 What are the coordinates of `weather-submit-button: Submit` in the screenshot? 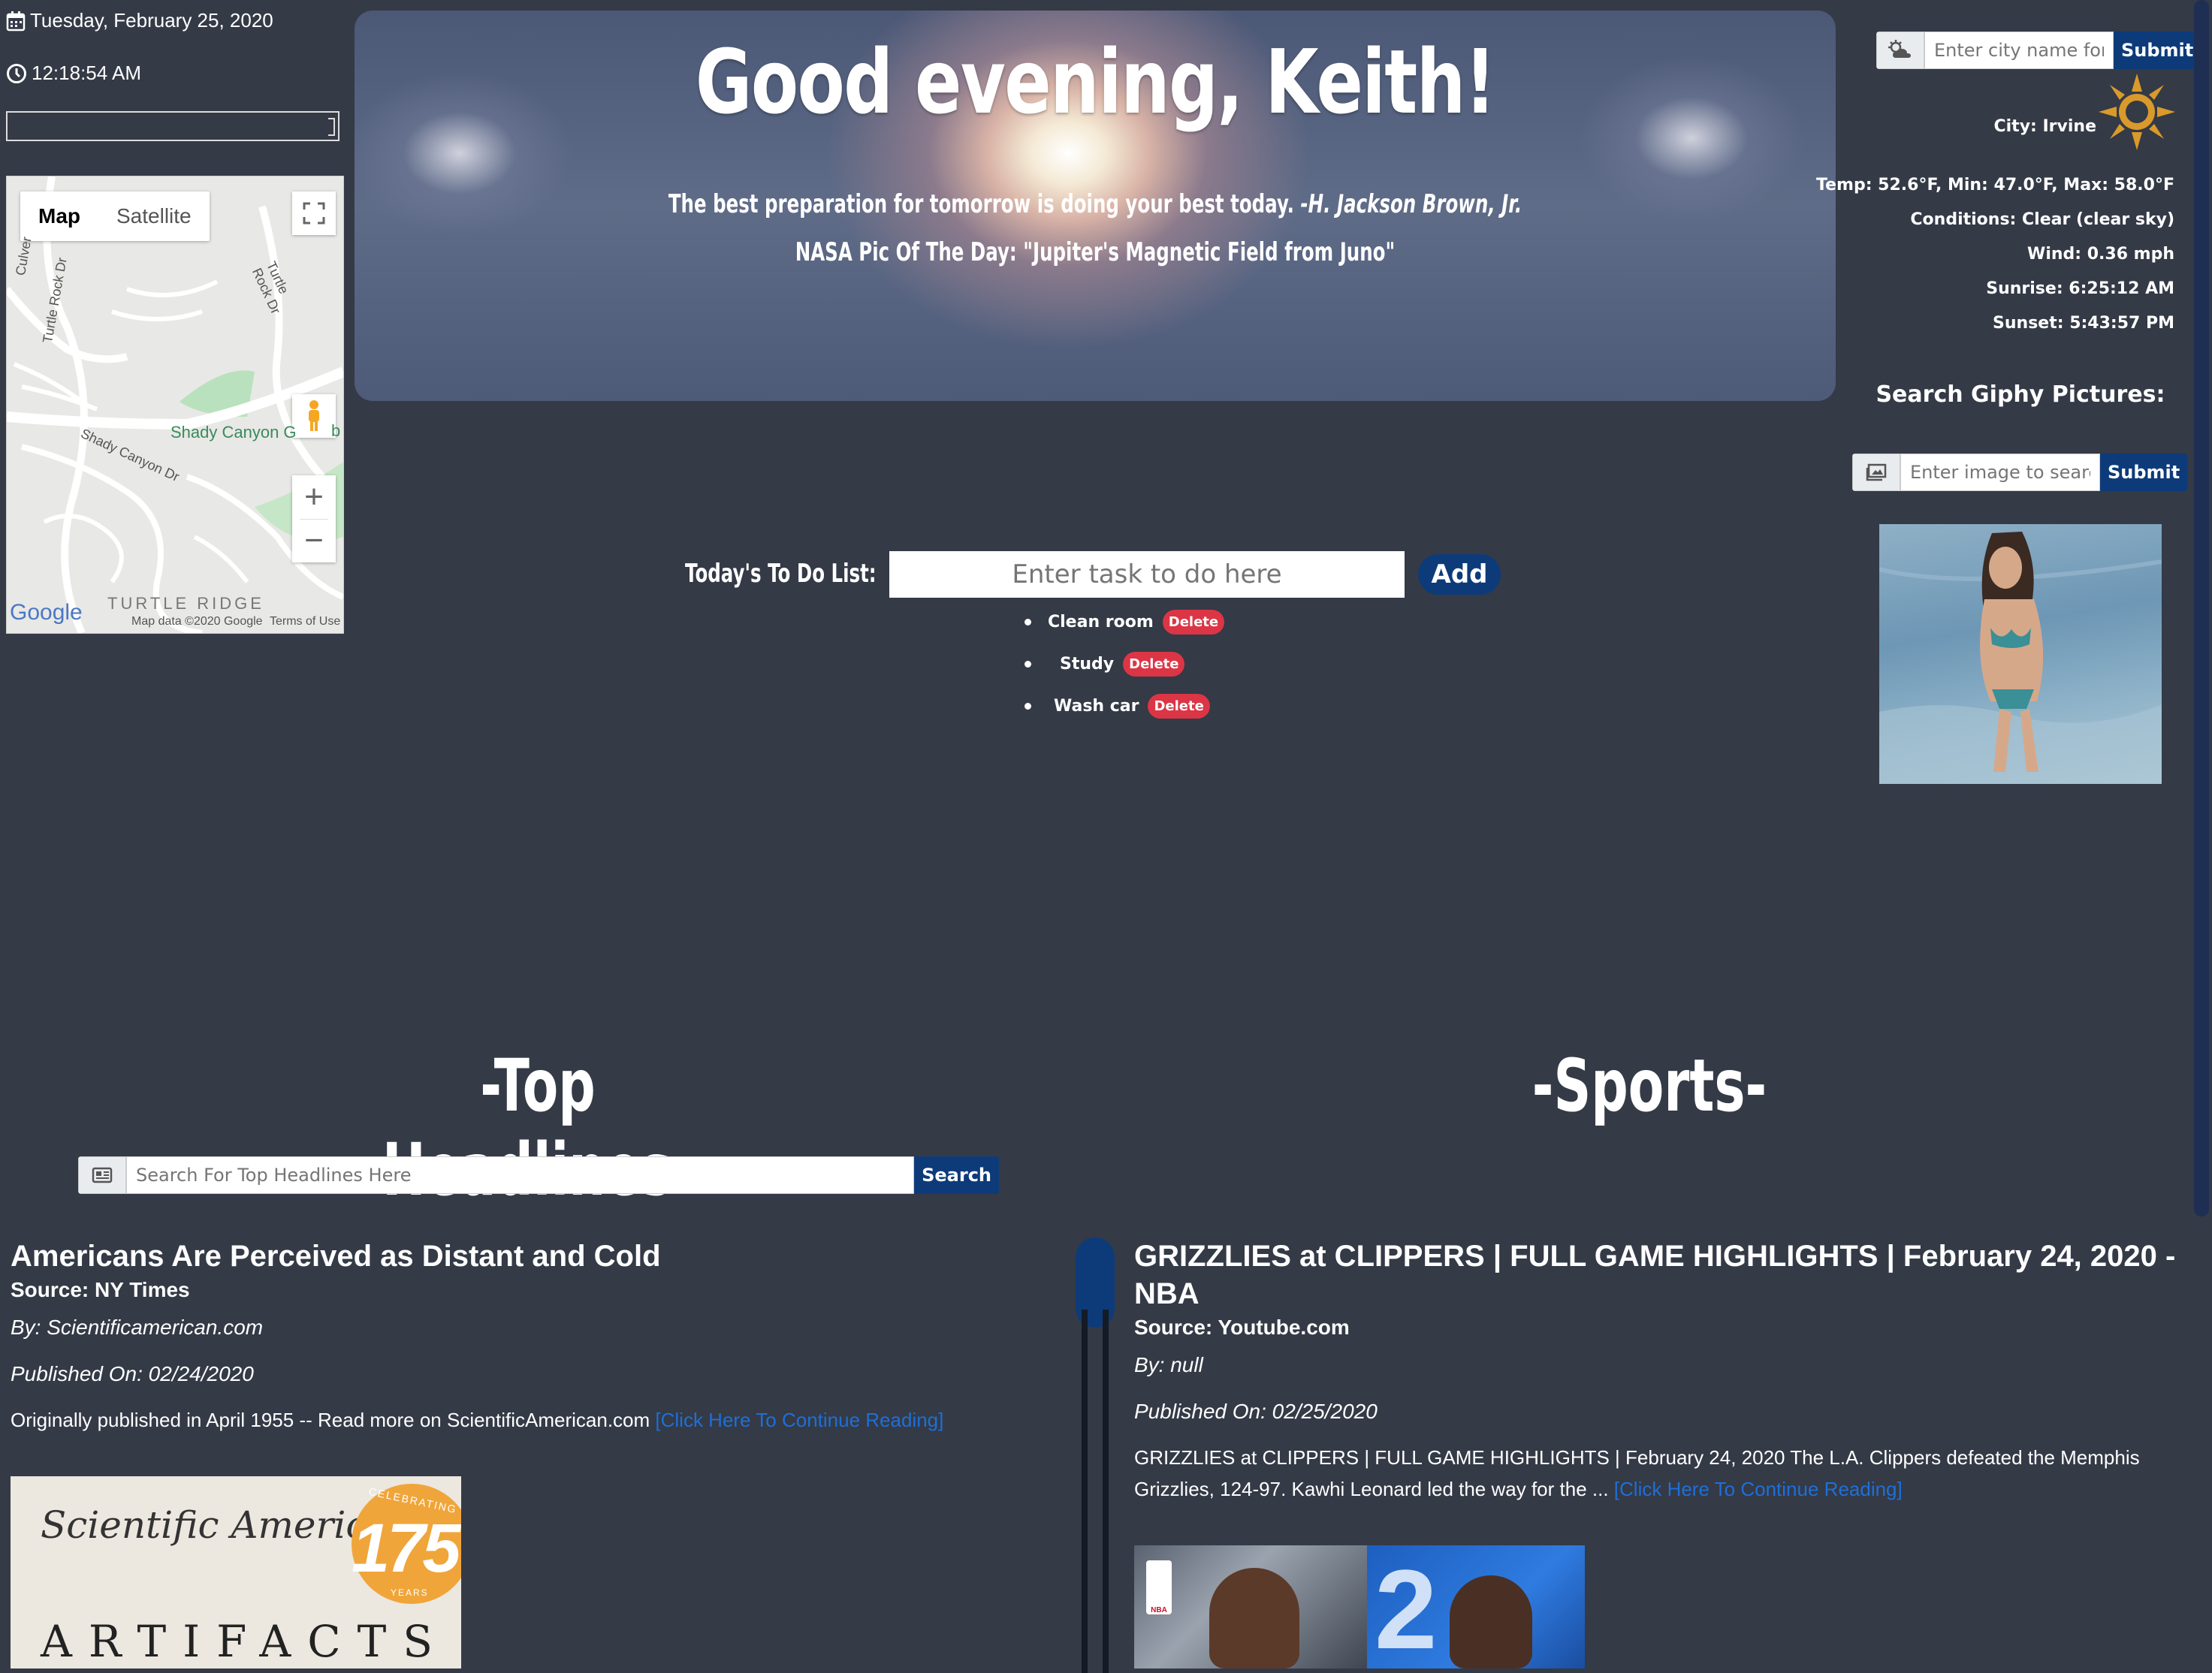 It's located at (2157, 50).